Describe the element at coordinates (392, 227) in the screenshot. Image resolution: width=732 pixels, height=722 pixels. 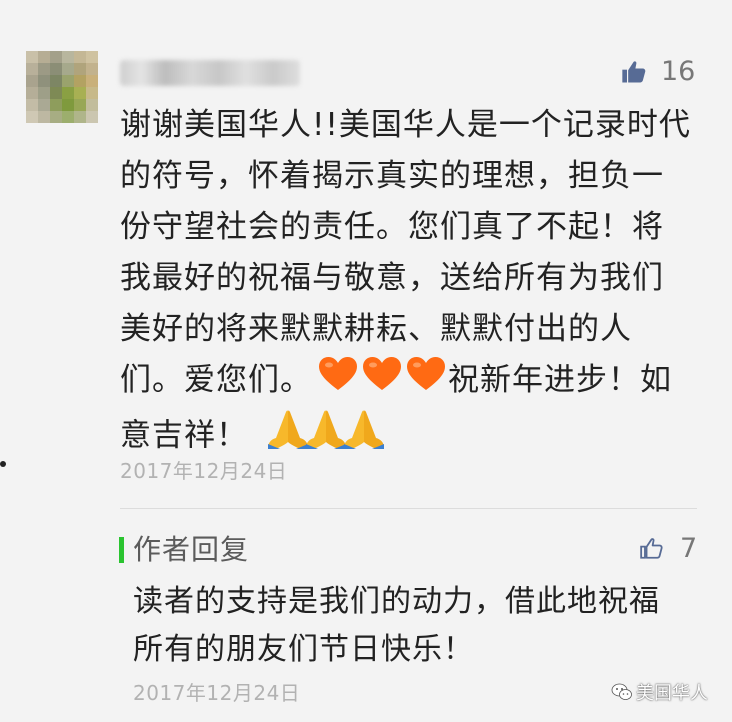
I see `comment-line: 份守望社会的责任。您们真了不起！将` at that location.